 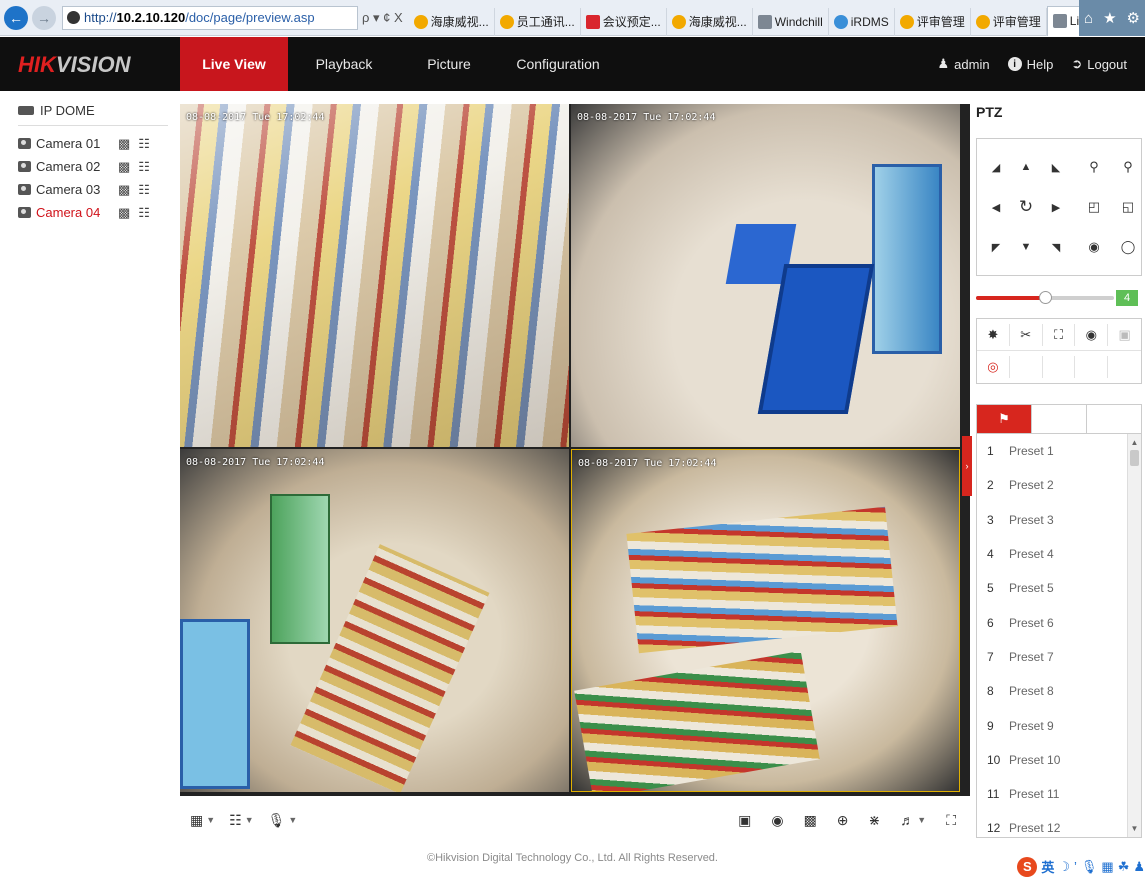 What do you see at coordinates (1075, 866) in the screenshot?
I see `ime-punct-icon: ’` at bounding box center [1075, 866].